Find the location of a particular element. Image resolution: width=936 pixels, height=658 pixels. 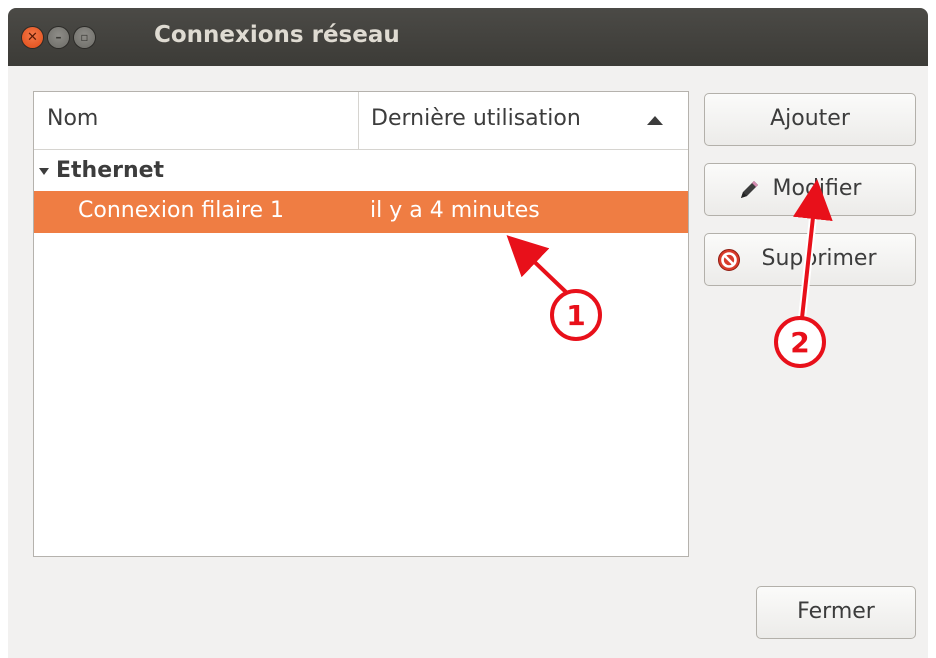

sort-ascending-icon is located at coordinates (655, 120).